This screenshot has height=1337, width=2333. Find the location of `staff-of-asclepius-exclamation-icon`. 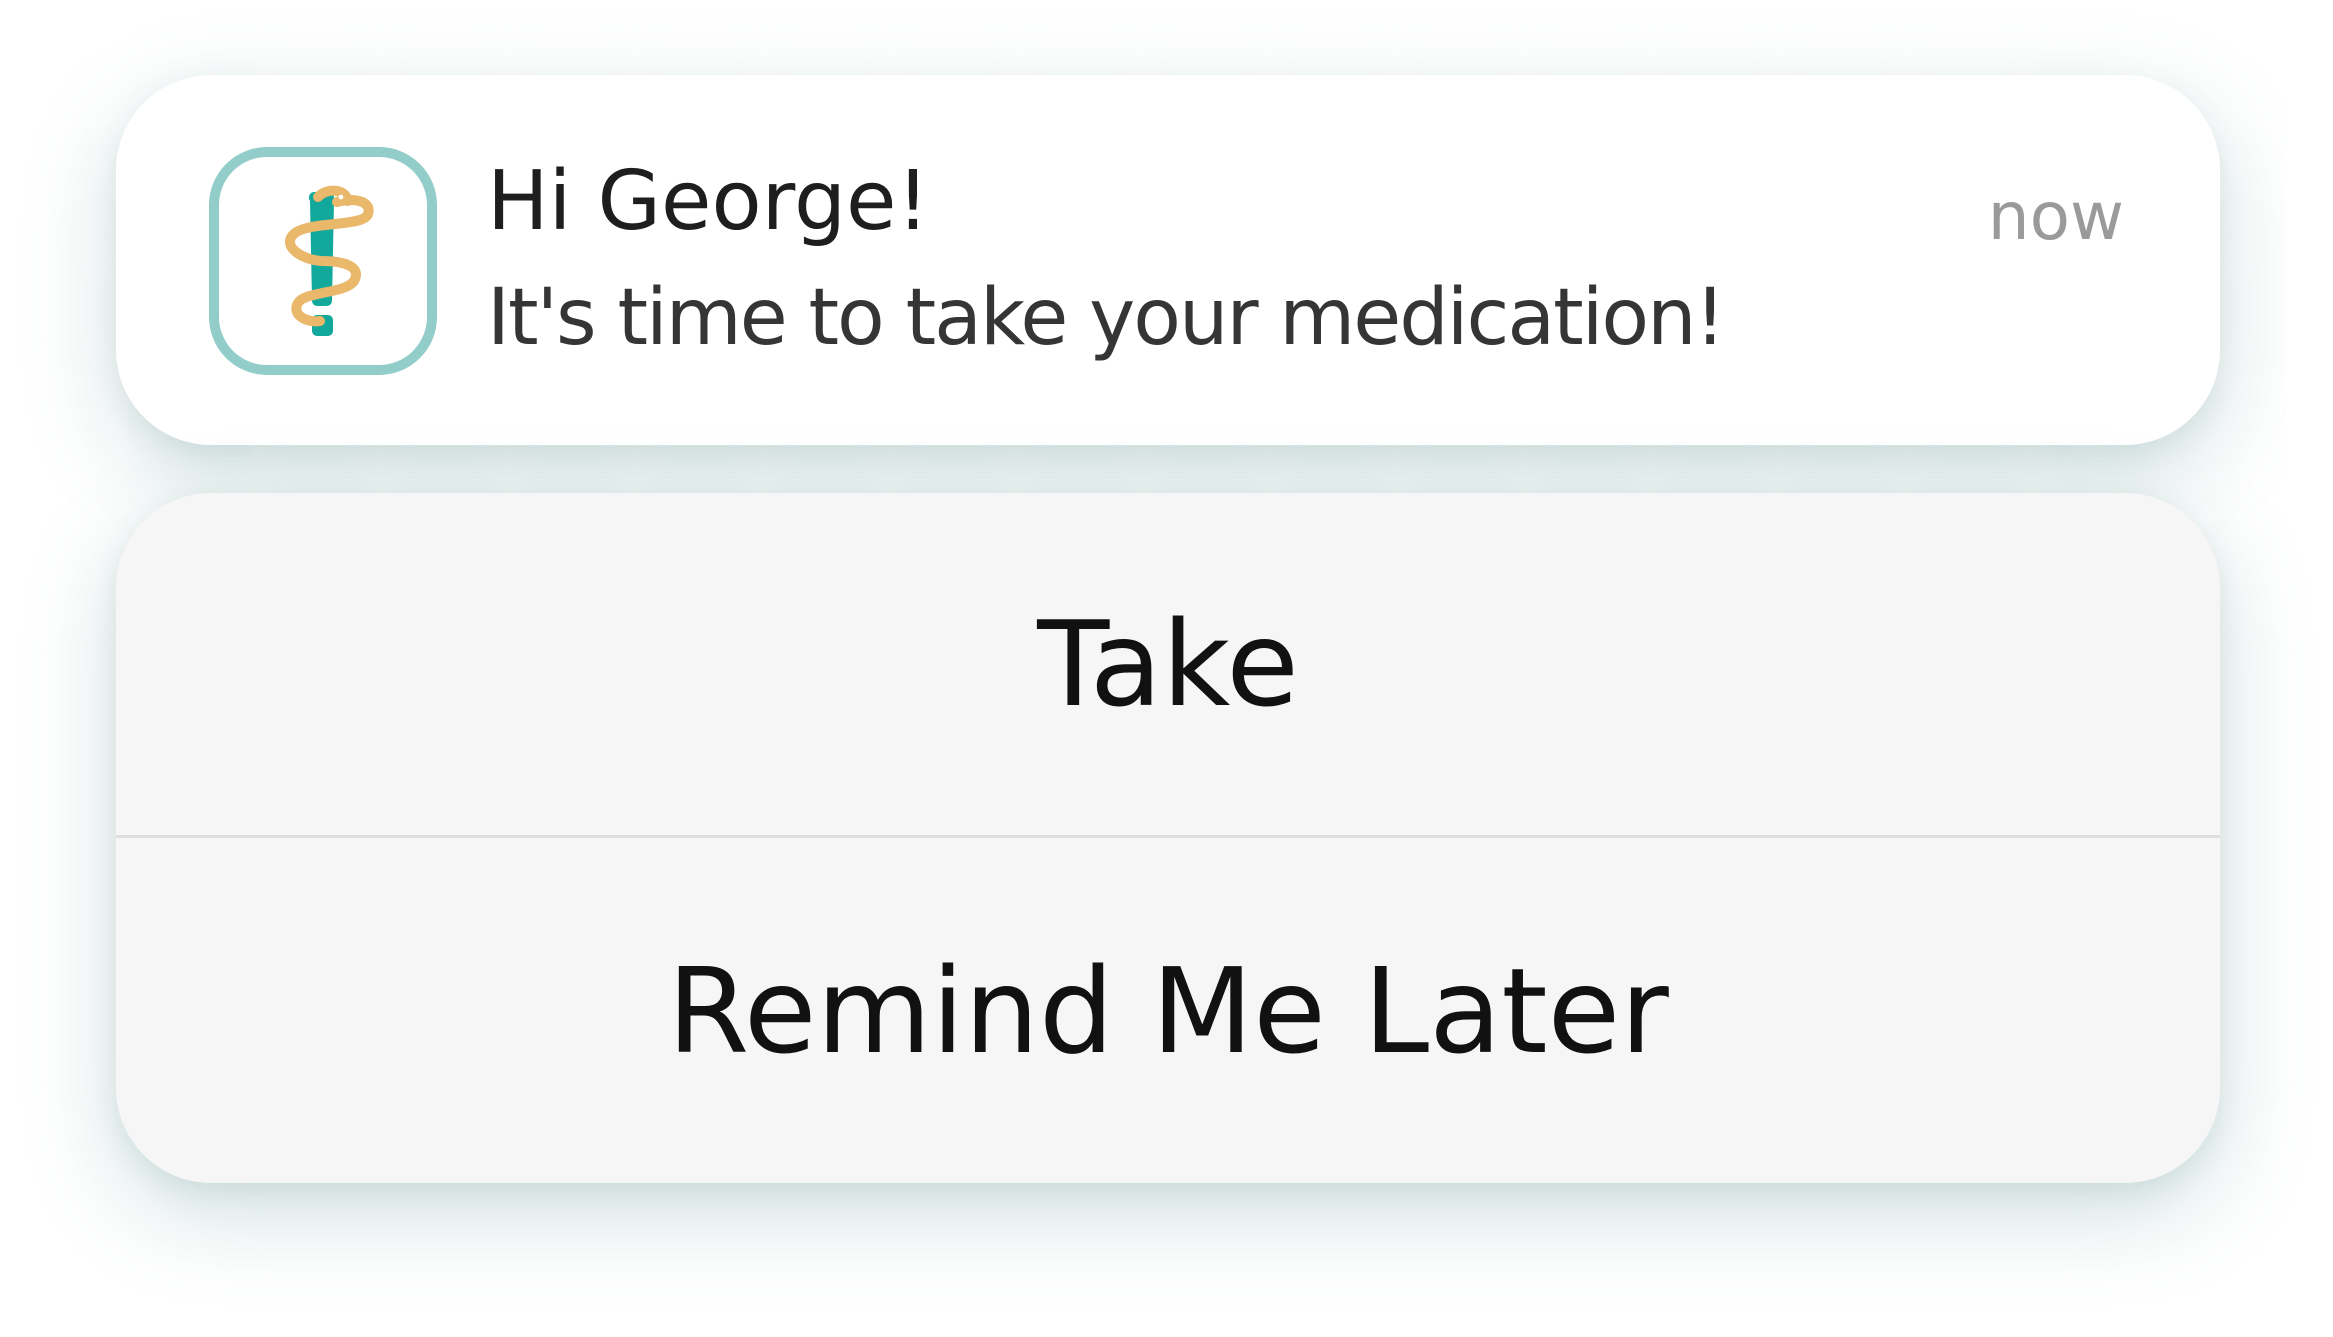

staff-of-asclepius-exclamation-icon is located at coordinates (329, 260).